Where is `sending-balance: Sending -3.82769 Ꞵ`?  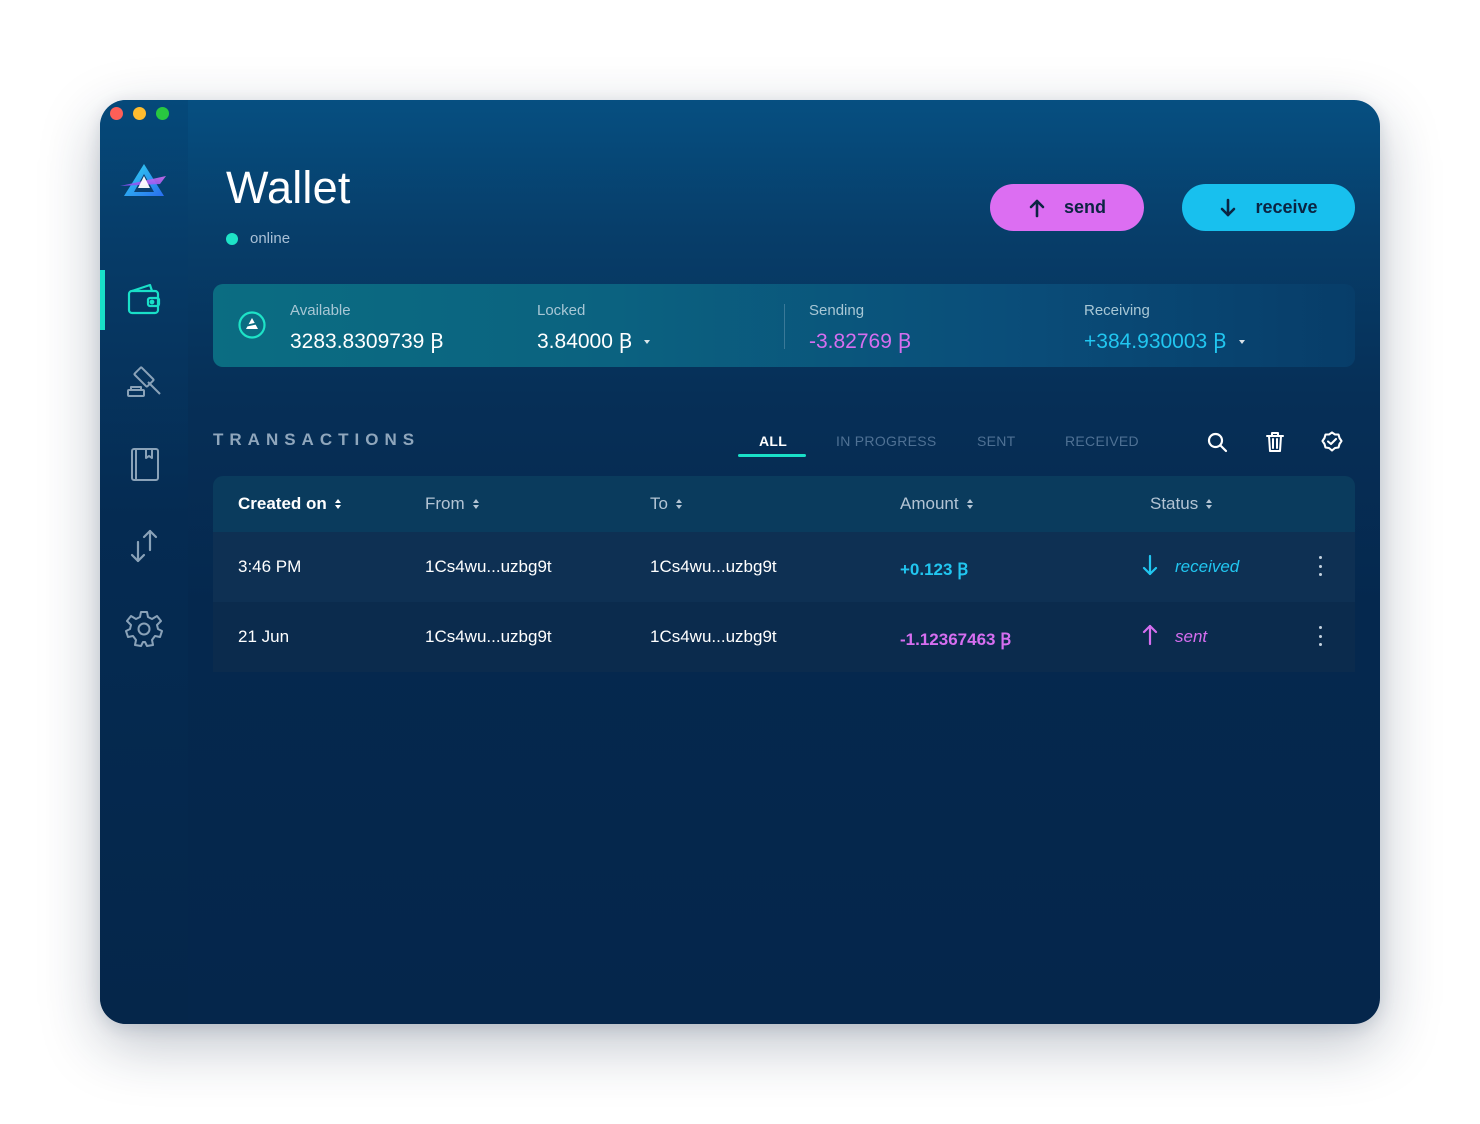 sending-balance: Sending -3.82769 Ꞵ is located at coordinates (860, 328).